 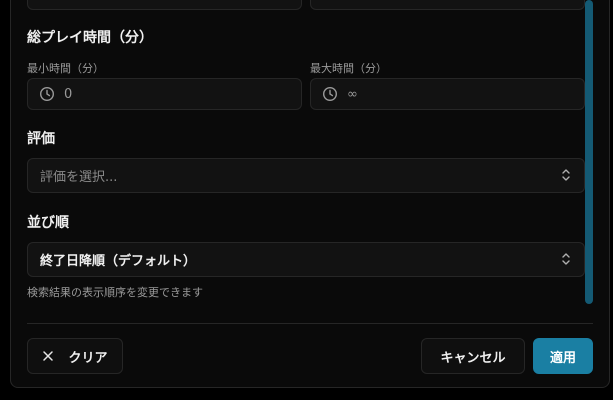 What do you see at coordinates (164, 5) in the screenshot?
I see `date-from-input: -` at bounding box center [164, 5].